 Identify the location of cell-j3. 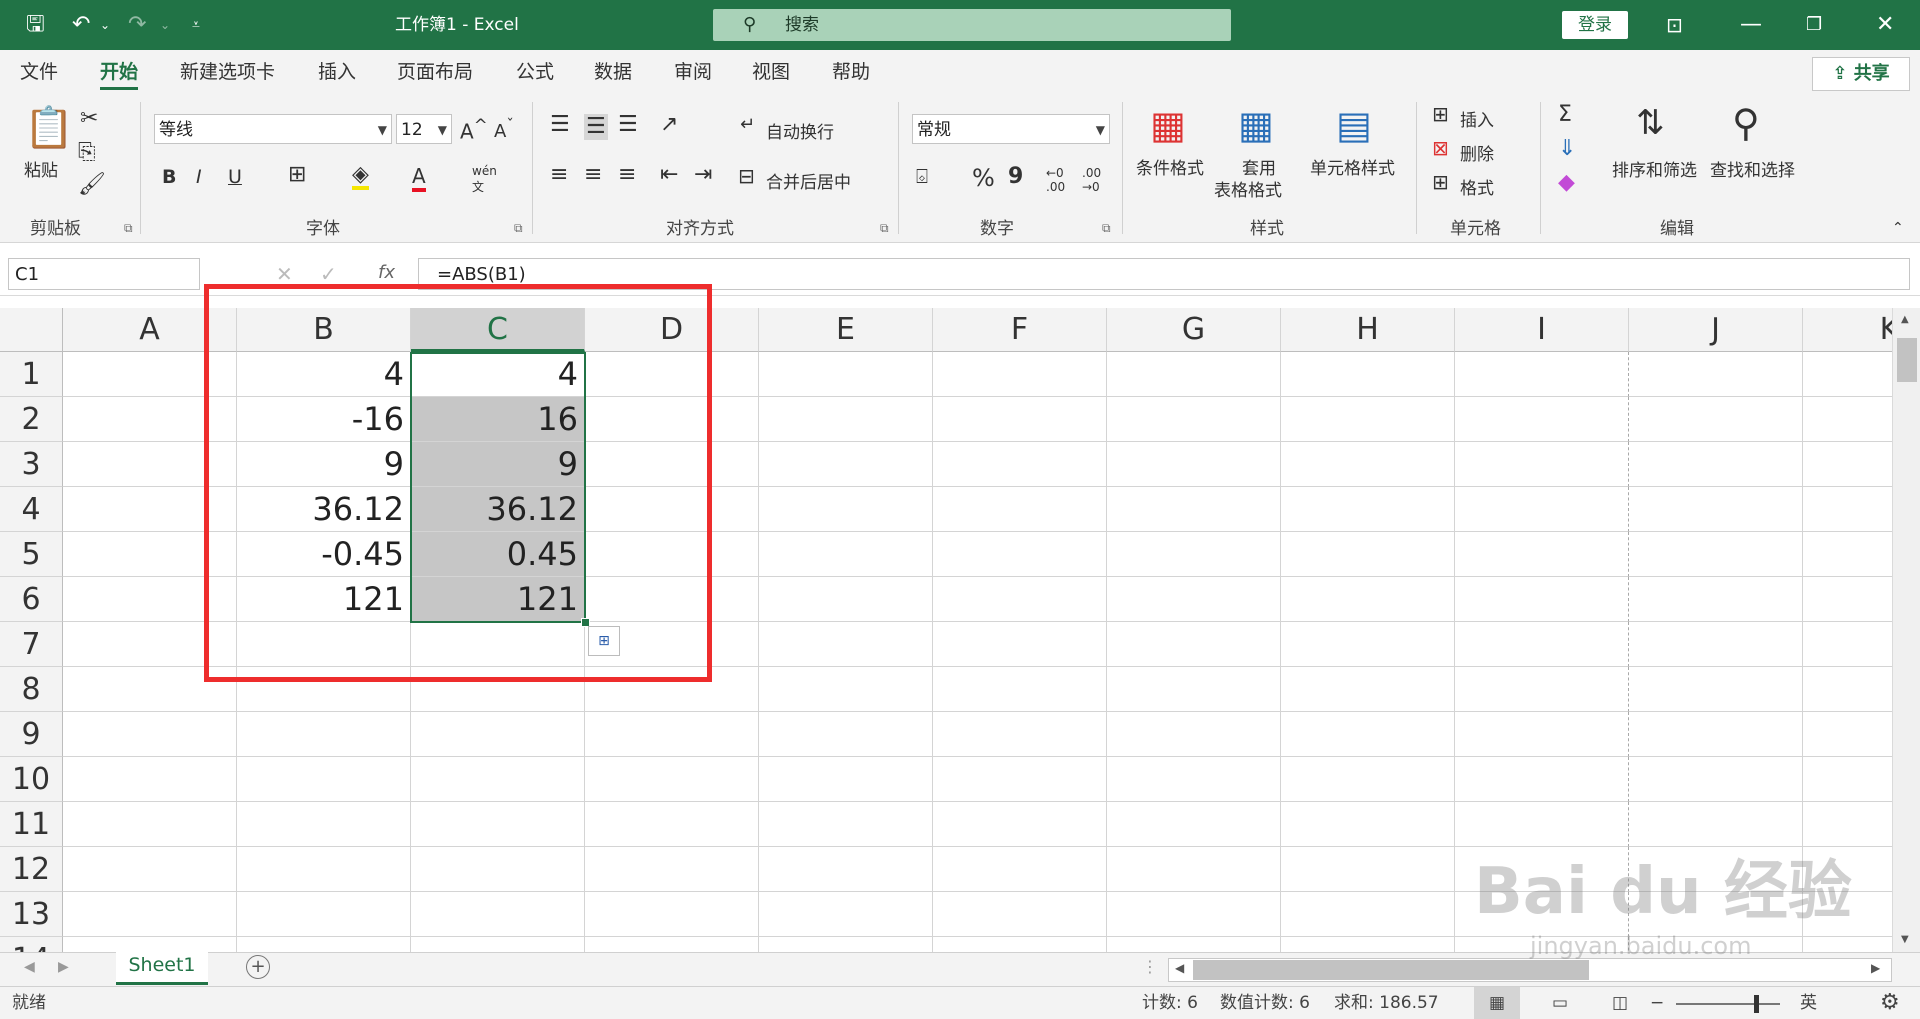
(1716, 464).